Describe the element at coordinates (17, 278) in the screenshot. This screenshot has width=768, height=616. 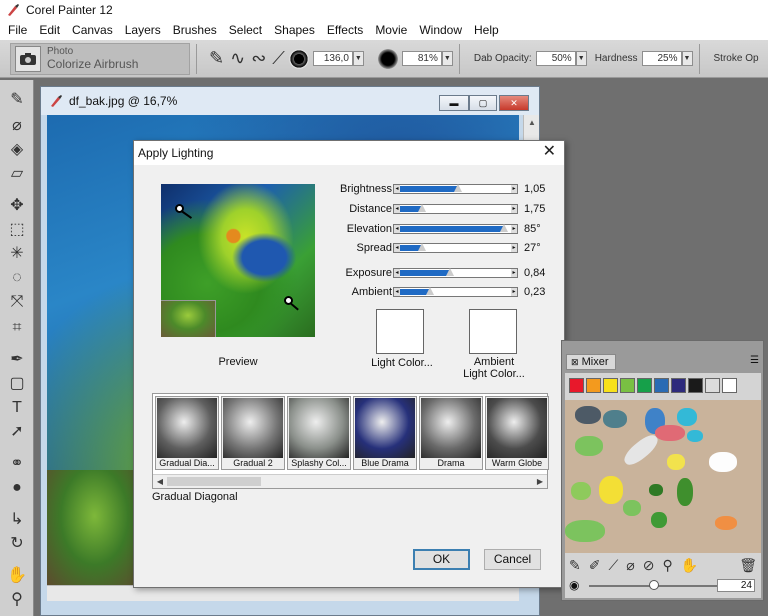
I see `lasso-tool-icon: ◌` at that location.